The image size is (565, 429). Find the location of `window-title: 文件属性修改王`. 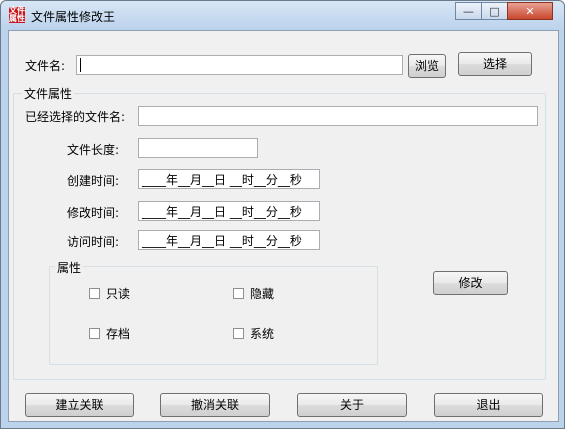

window-title: 文件属性修改王 is located at coordinates (73, 17).